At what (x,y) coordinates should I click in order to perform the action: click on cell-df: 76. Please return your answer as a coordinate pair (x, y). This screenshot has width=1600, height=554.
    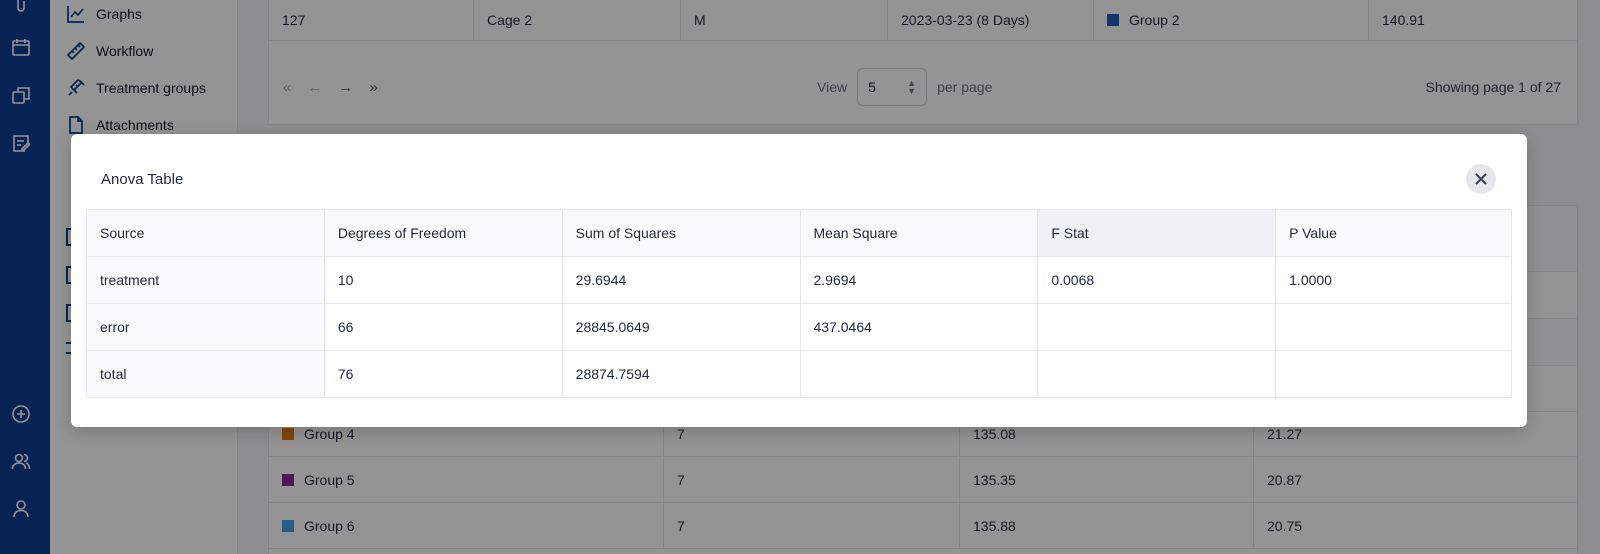
    Looking at the image, I should click on (443, 374).